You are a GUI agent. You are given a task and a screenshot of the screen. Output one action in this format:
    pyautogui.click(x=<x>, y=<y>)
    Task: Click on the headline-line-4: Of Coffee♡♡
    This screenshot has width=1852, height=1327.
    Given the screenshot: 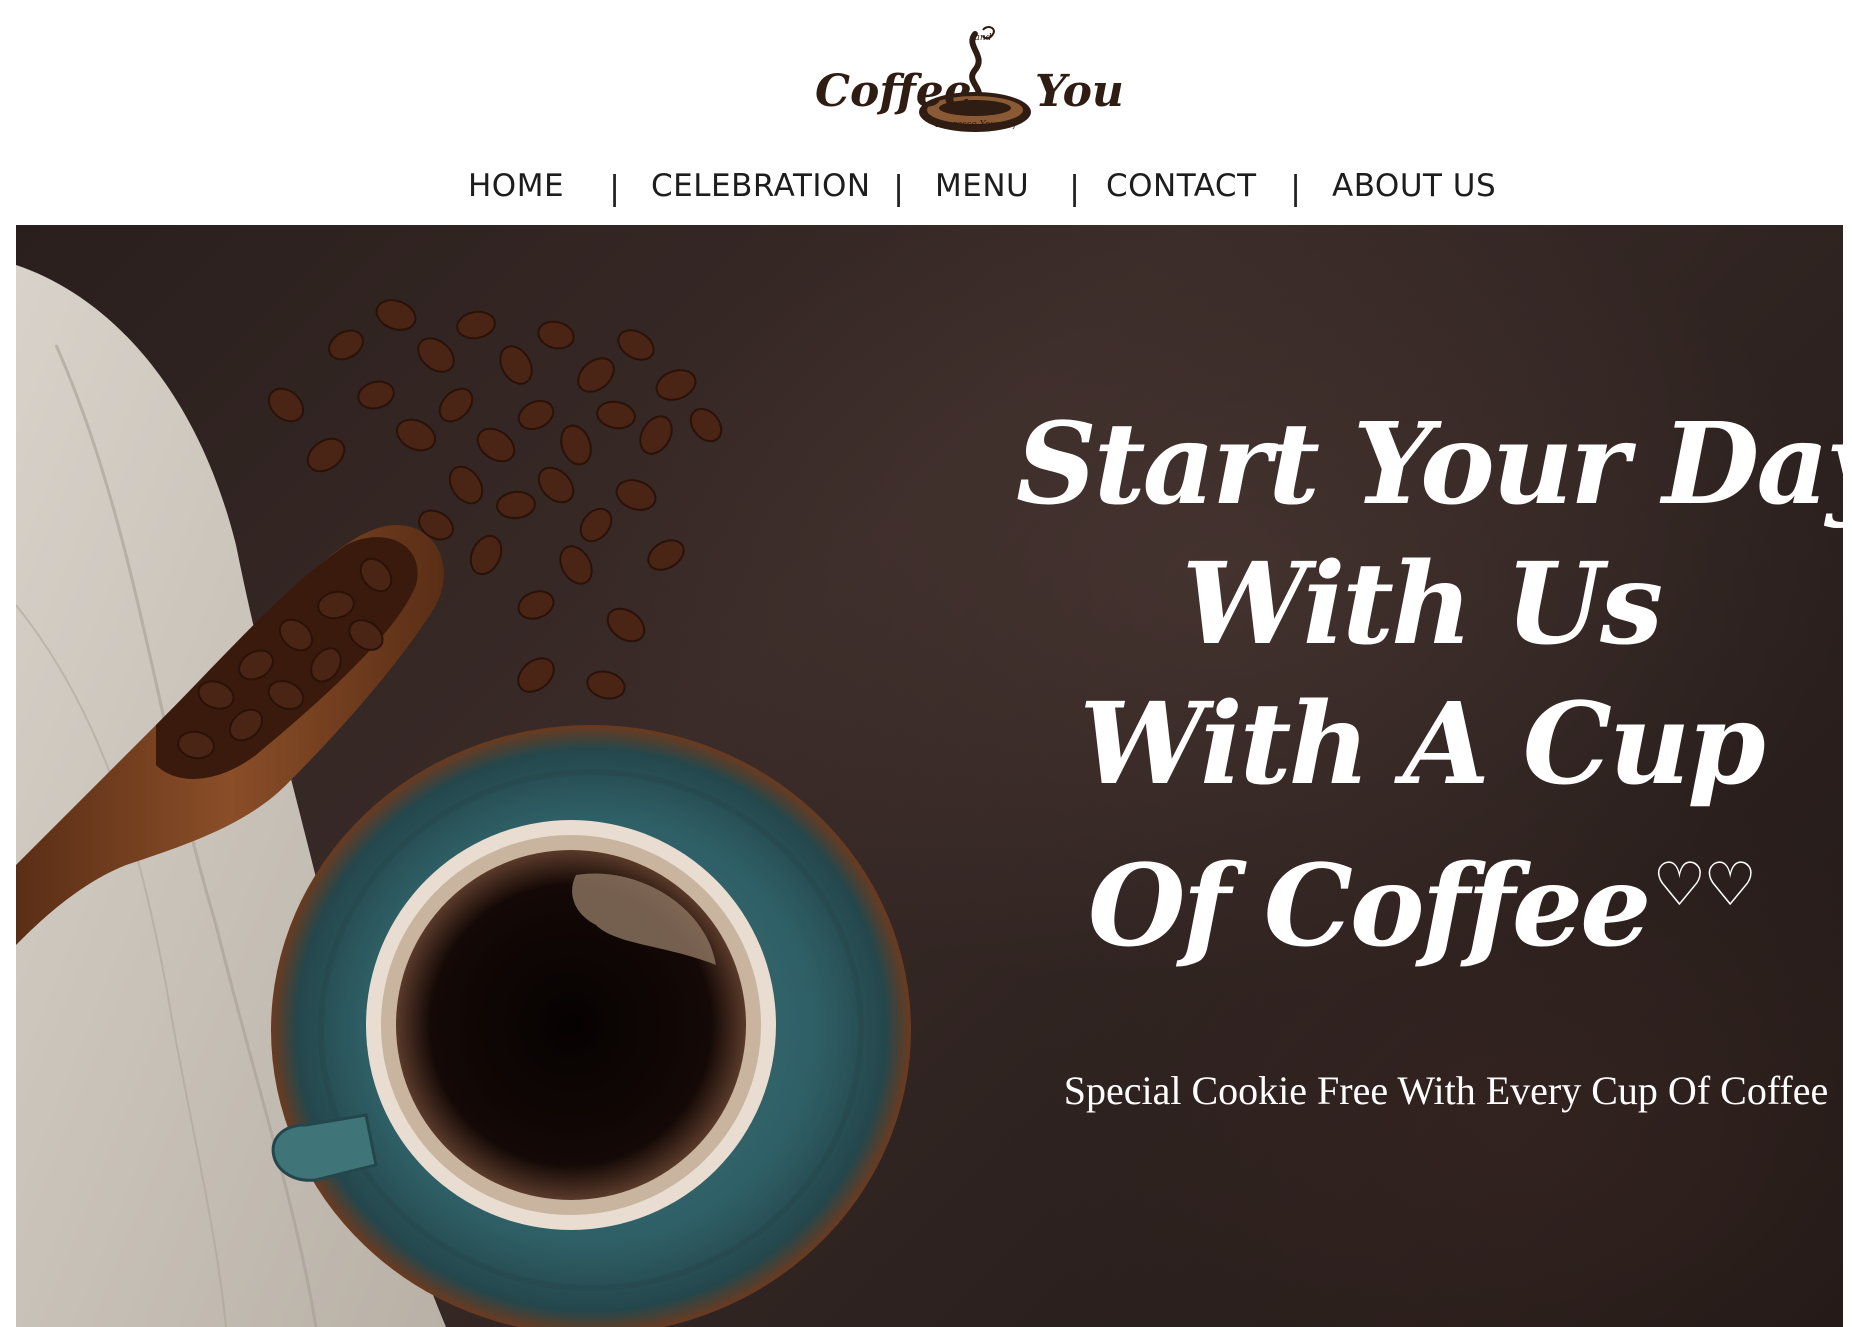 What is the action you would take?
    pyautogui.click(x=1421, y=896)
    